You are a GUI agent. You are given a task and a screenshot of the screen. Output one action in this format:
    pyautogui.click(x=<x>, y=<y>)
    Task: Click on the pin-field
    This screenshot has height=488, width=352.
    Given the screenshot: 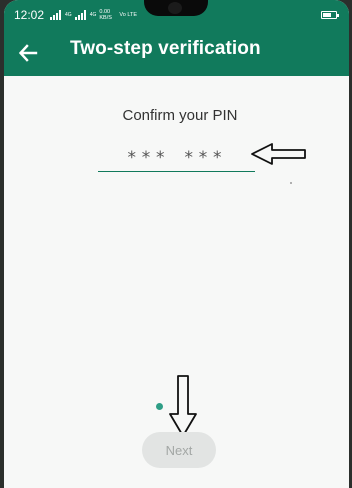 What is the action you would take?
    pyautogui.click(x=176, y=158)
    